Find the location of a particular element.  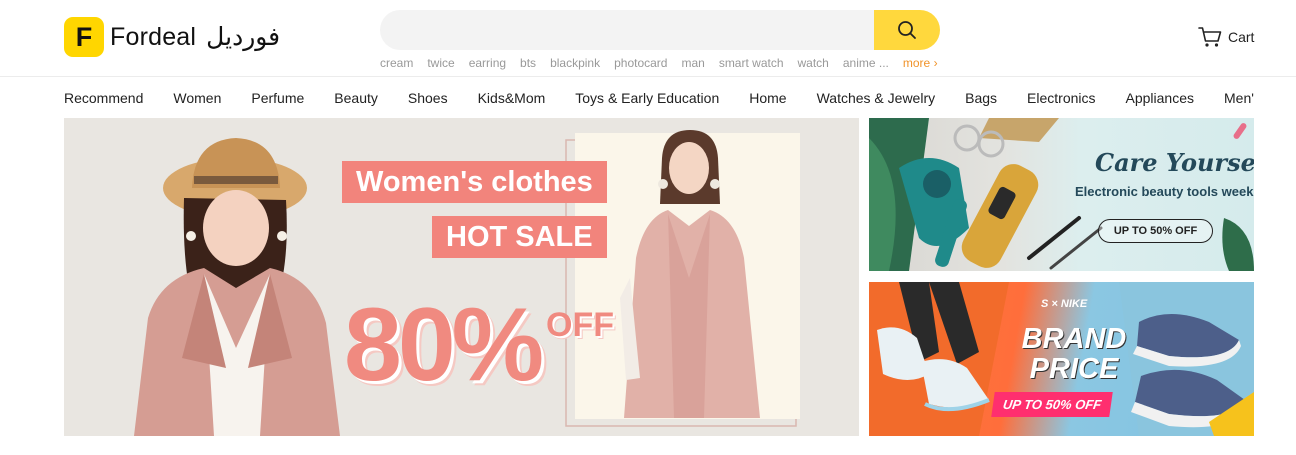

cart-button: Cart is located at coordinates (1226, 37).